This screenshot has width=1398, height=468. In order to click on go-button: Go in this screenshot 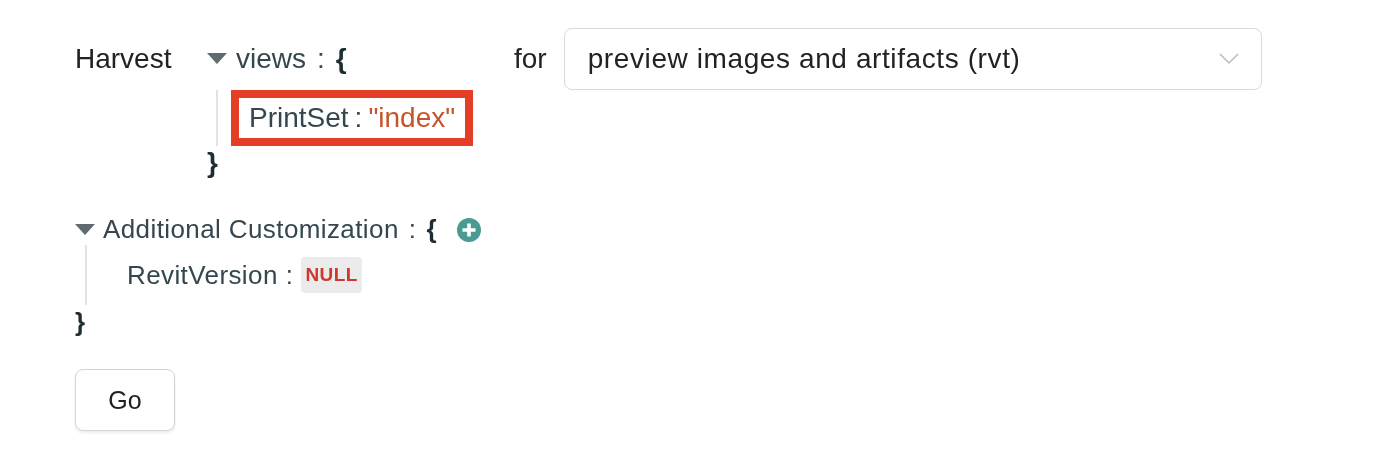, I will do `click(125, 400)`.